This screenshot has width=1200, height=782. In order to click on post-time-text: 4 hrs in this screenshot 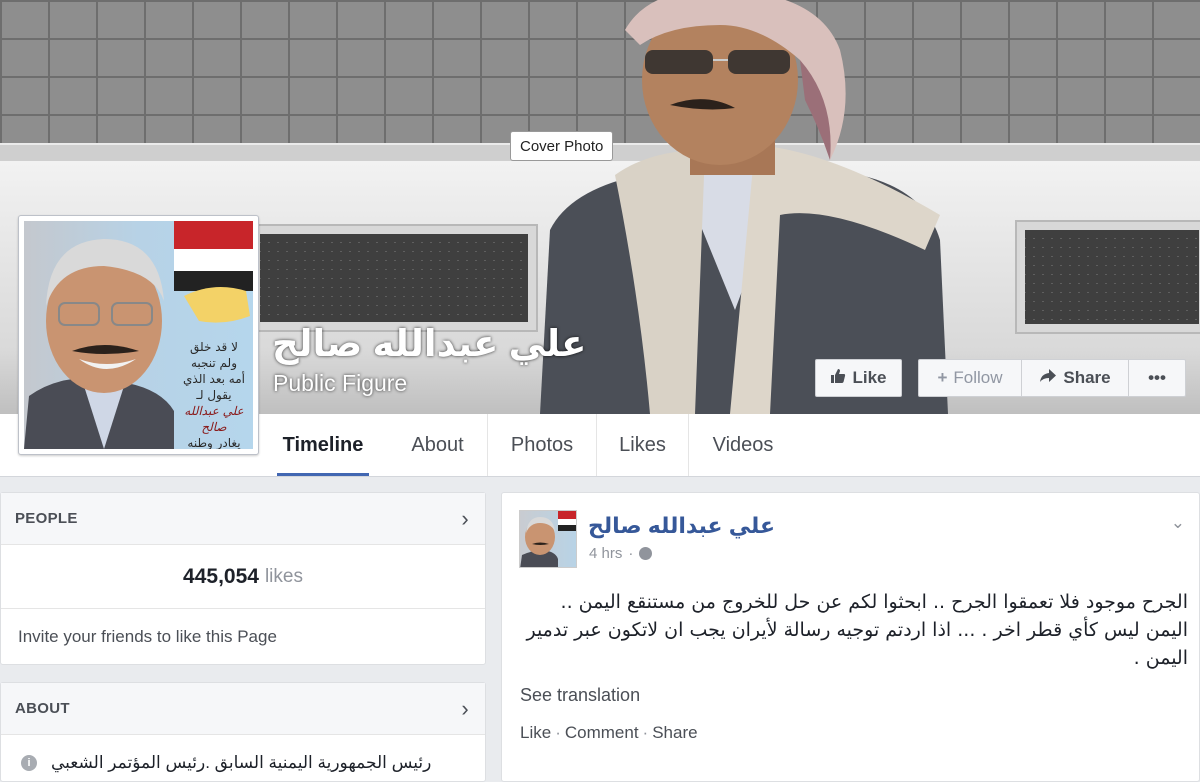, I will do `click(605, 553)`.